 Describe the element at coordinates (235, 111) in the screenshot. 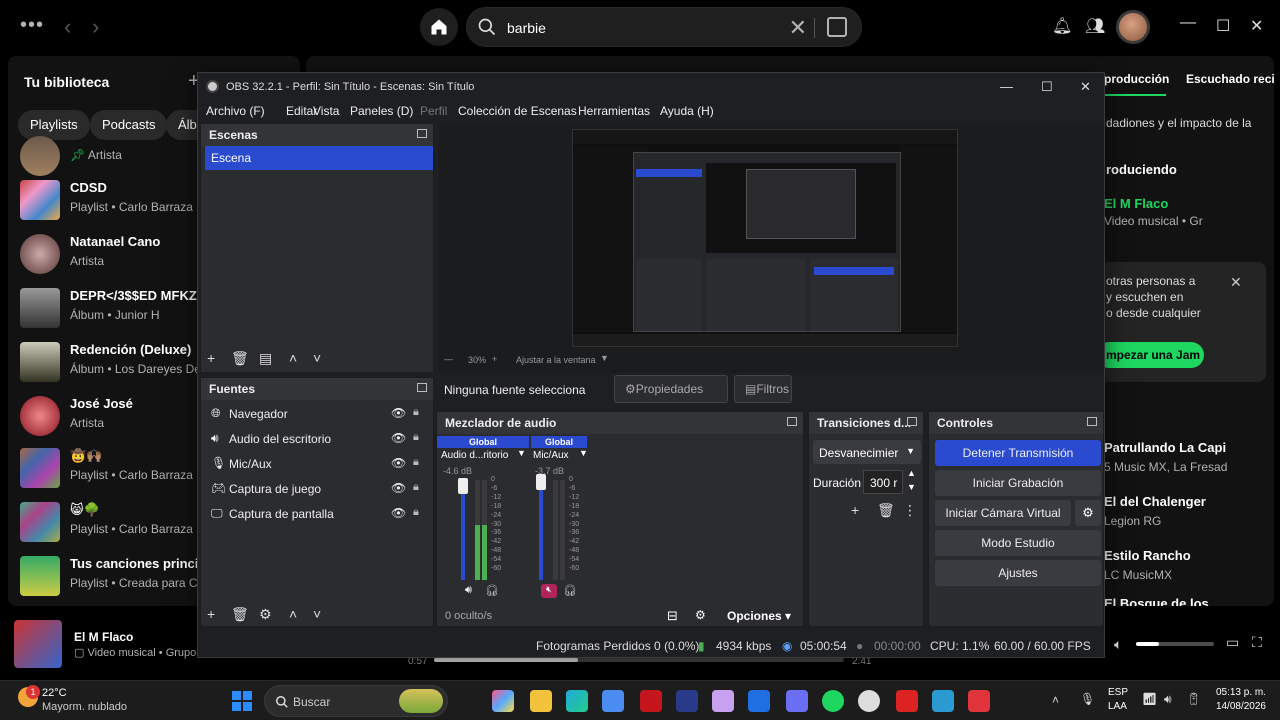

I see `menu-archivo: Archivo (F)` at that location.